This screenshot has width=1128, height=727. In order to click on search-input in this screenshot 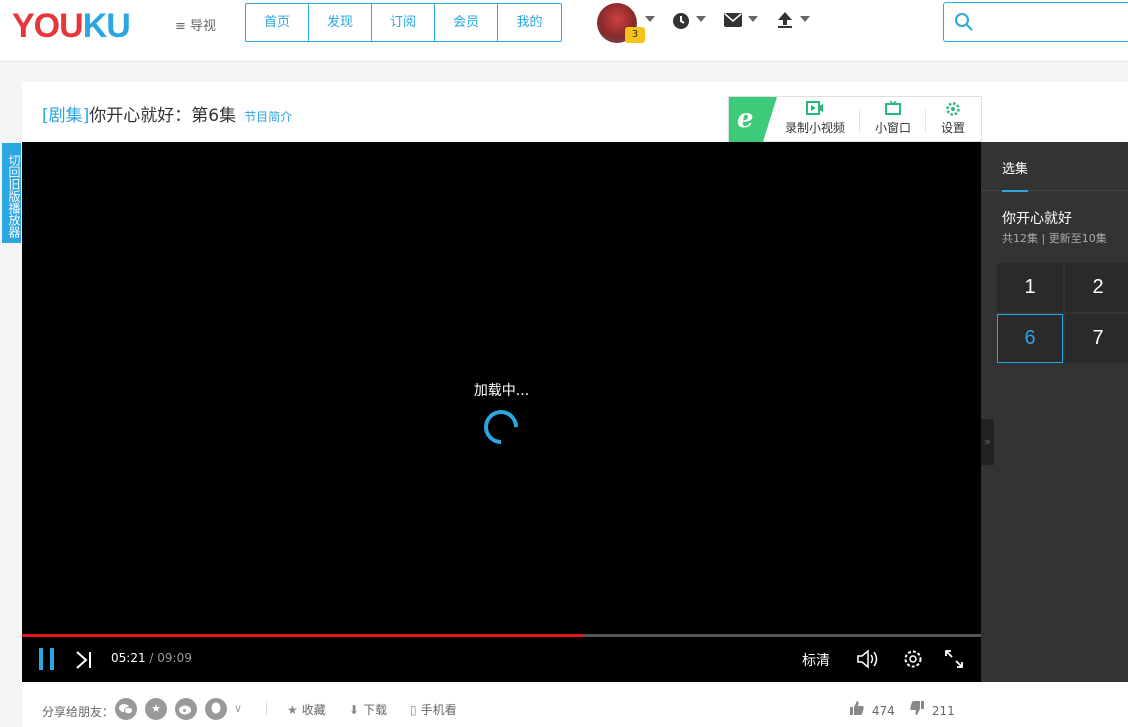, I will do `click(1035, 22)`.